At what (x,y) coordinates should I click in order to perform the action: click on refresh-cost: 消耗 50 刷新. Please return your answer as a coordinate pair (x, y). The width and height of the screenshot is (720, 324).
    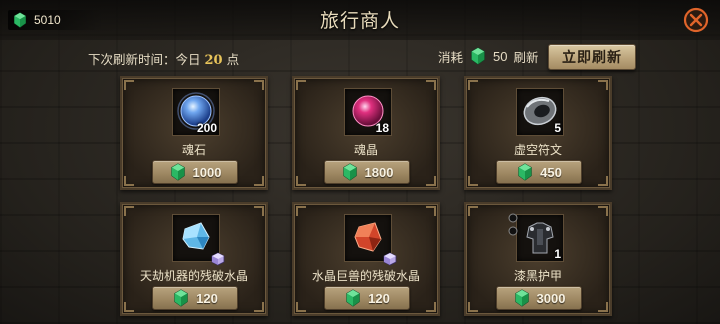
    Looking at the image, I should click on (488, 56).